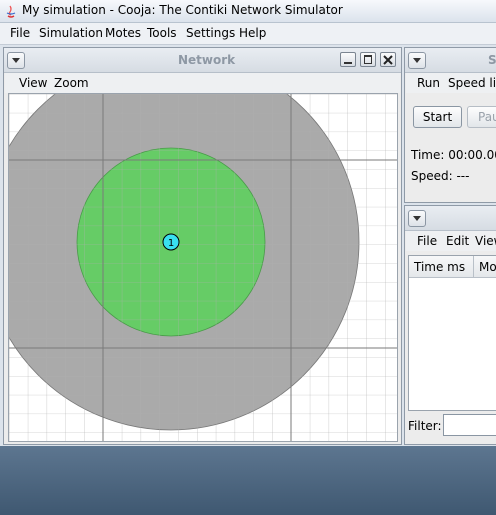 The height and width of the screenshot is (515, 496). What do you see at coordinates (388, 59) in the screenshot?
I see `close-icon` at bounding box center [388, 59].